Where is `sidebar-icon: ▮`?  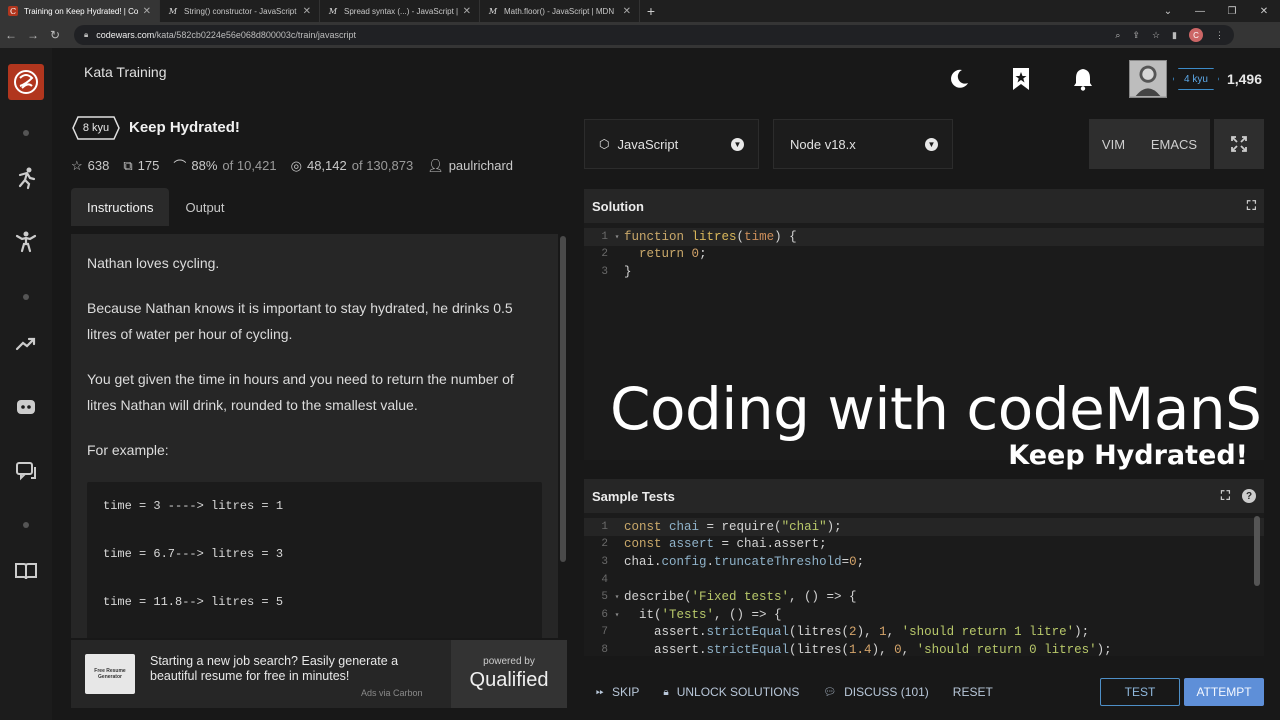
sidebar-icon: ▮ is located at coordinates (1174, 35).